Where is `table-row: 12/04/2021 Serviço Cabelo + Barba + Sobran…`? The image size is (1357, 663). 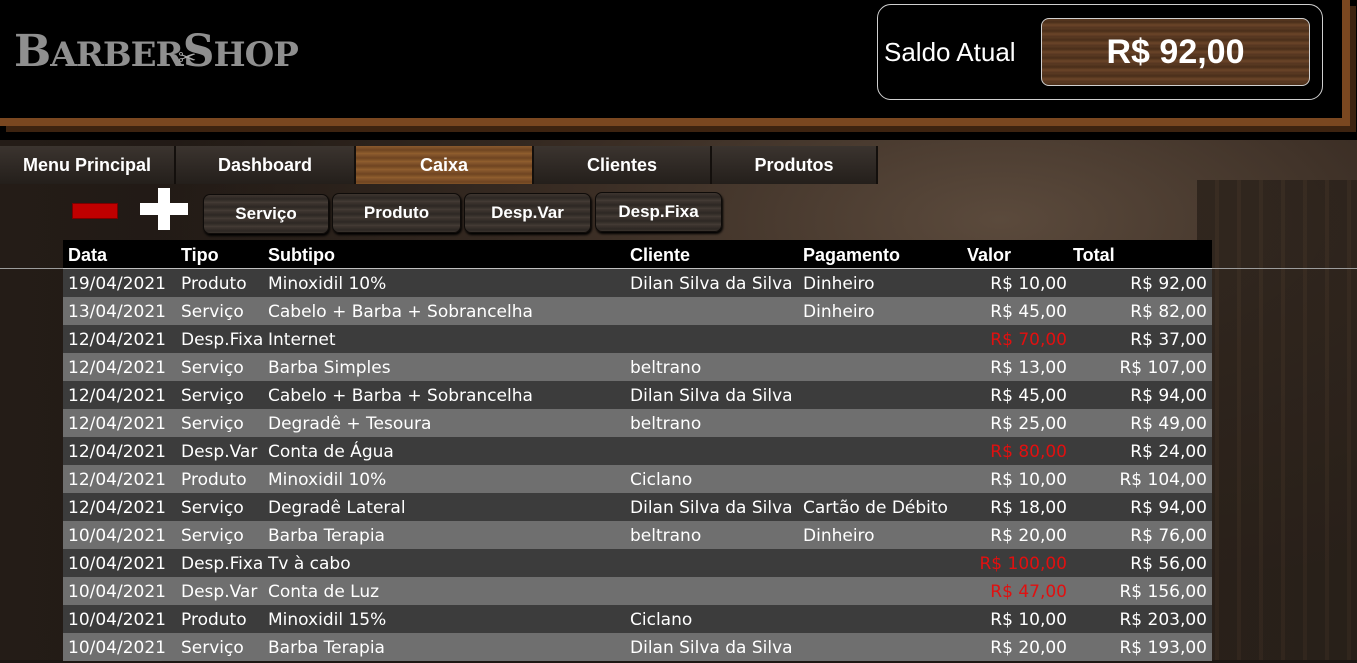 table-row: 12/04/2021 Serviço Cabelo + Barba + Sobran… is located at coordinates (637, 395).